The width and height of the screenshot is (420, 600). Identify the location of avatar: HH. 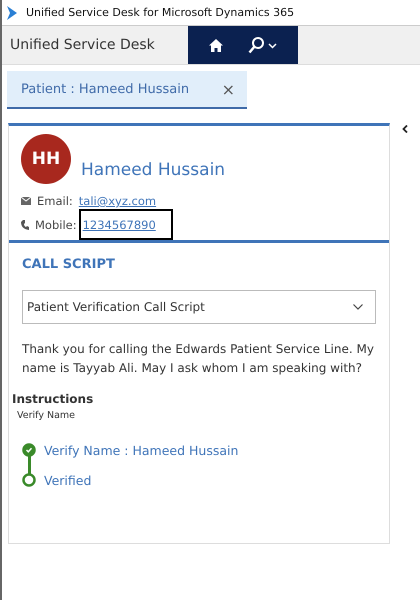
(46, 159).